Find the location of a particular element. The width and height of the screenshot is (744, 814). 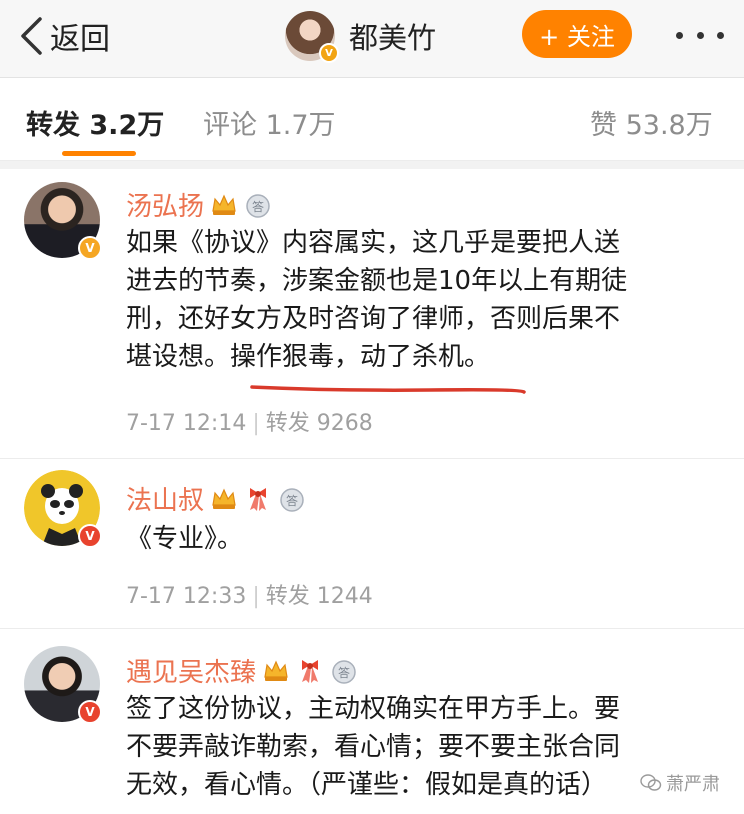

comment-text: 《专业》。 is located at coordinates (185, 539).